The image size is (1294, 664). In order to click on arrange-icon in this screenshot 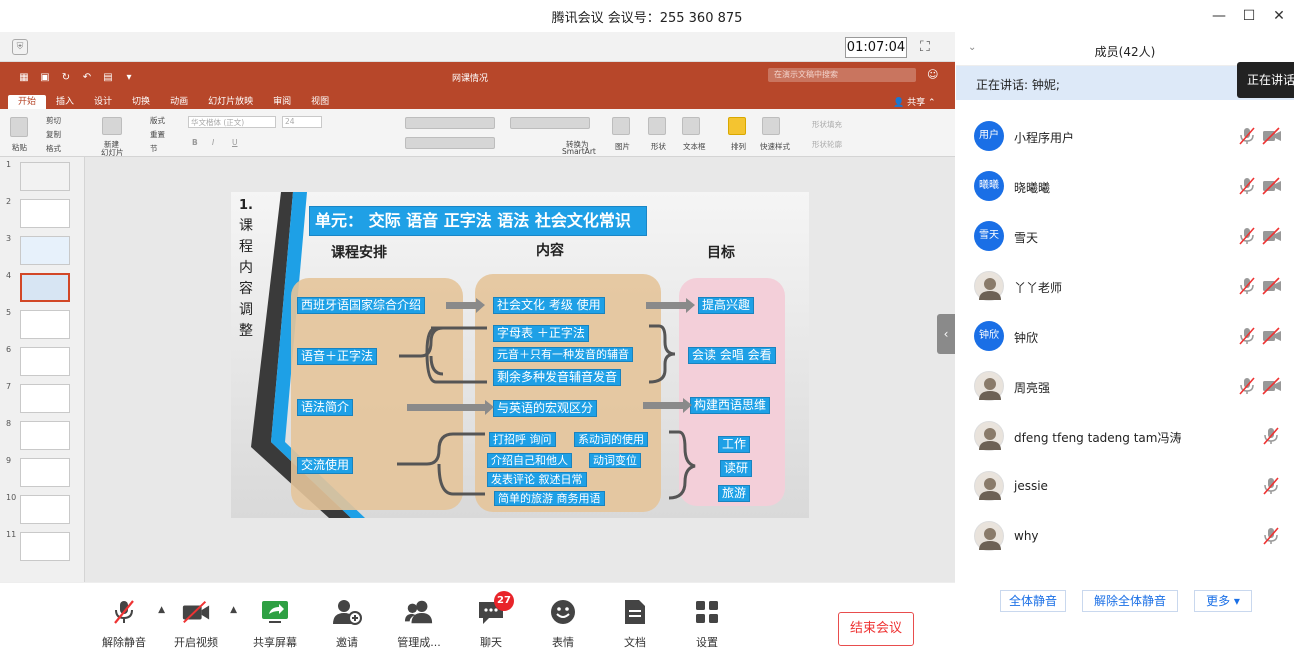, I will do `click(737, 126)`.